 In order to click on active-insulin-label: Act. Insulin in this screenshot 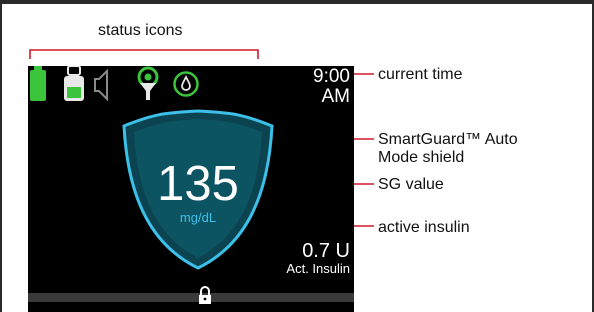, I will do `click(318, 268)`.